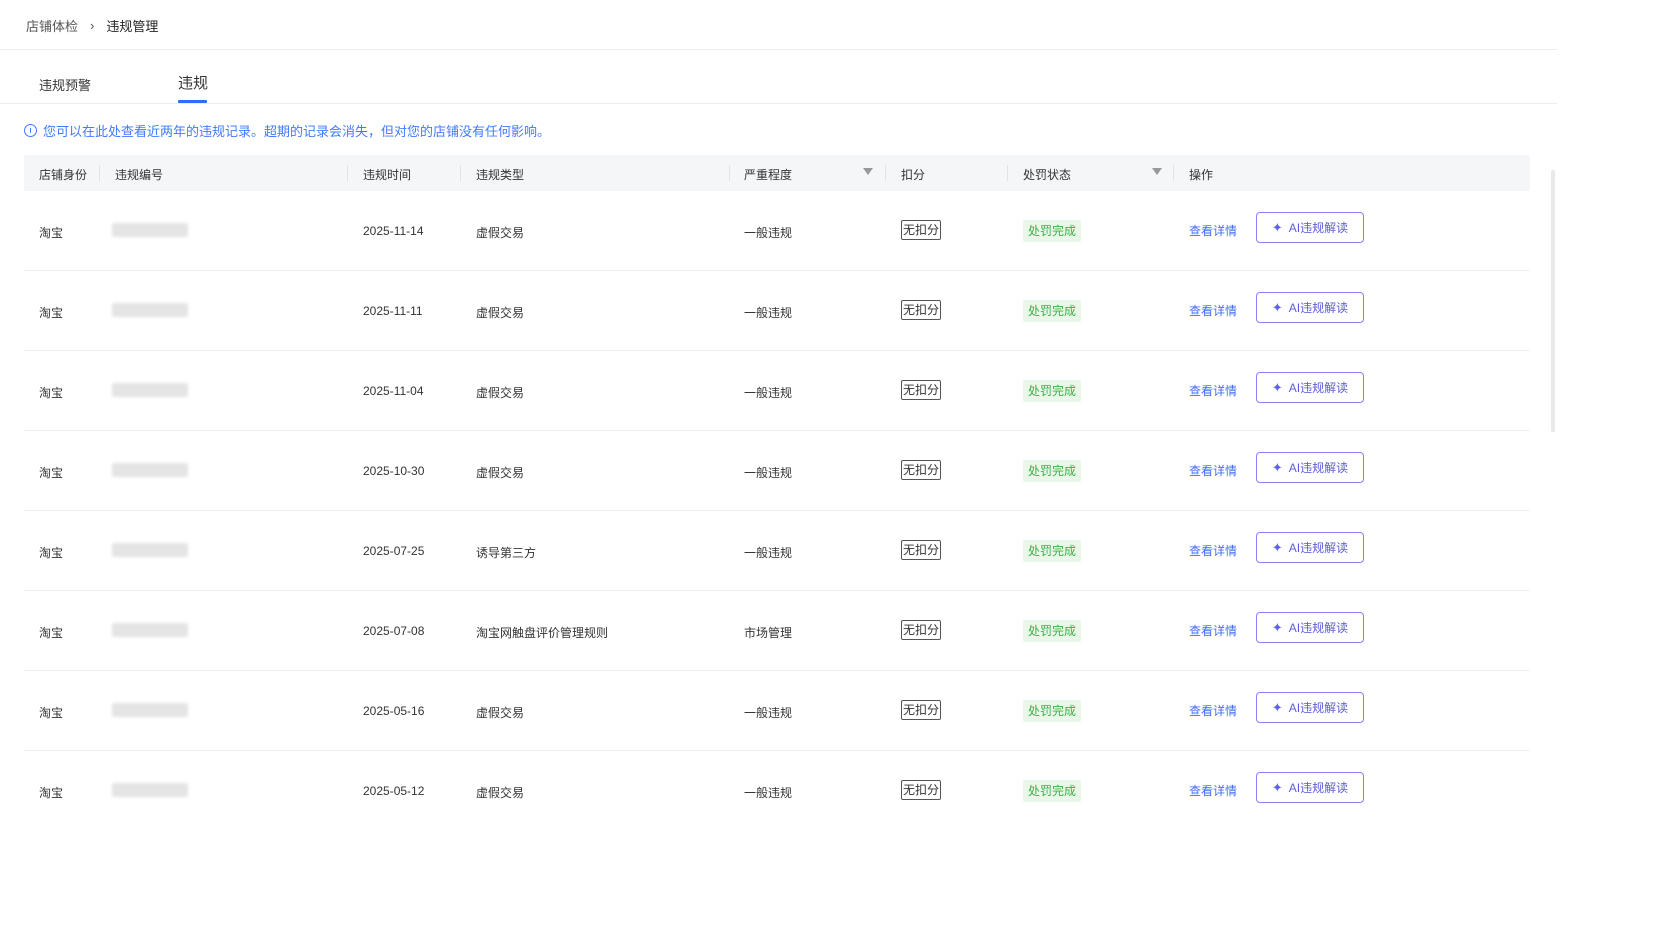 The height and width of the screenshot is (935, 1665). Describe the element at coordinates (394, 631) in the screenshot. I see `cell-time: 2025-07-08` at that location.